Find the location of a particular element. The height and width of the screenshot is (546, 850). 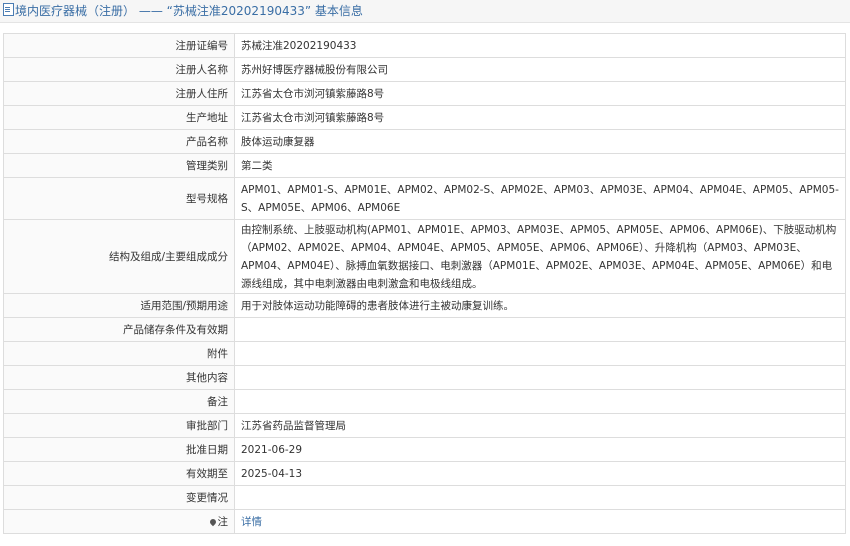

table-row: 产品名称 肢体运动康复器 is located at coordinates (424, 141).